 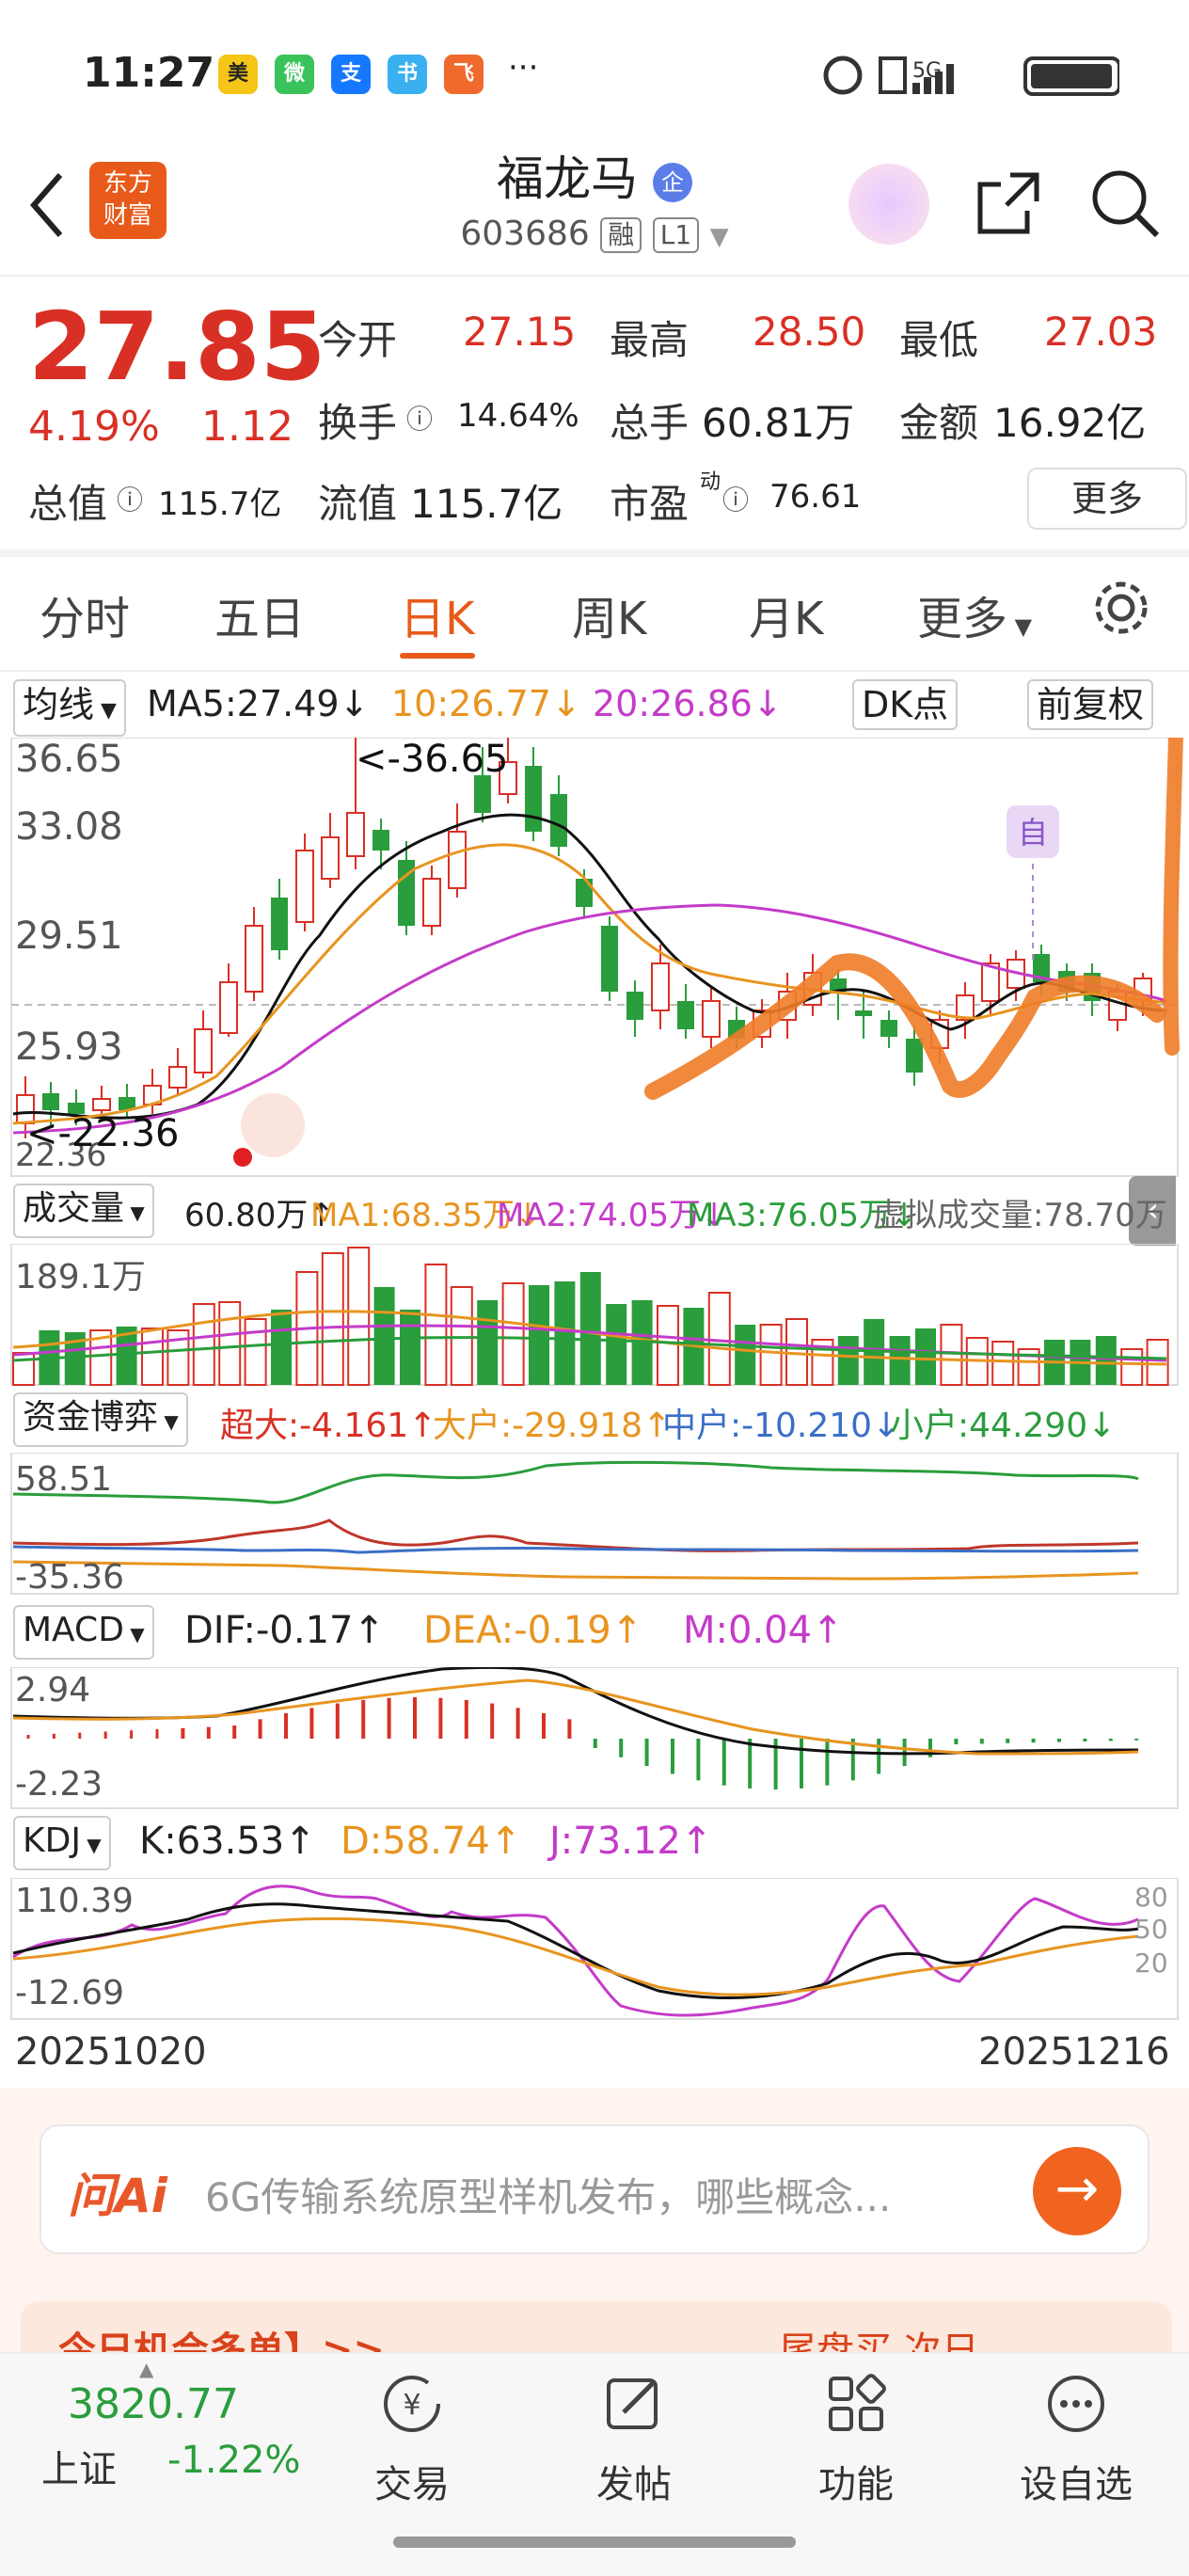 What do you see at coordinates (1008, 203) in the screenshot?
I see `share-icon` at bounding box center [1008, 203].